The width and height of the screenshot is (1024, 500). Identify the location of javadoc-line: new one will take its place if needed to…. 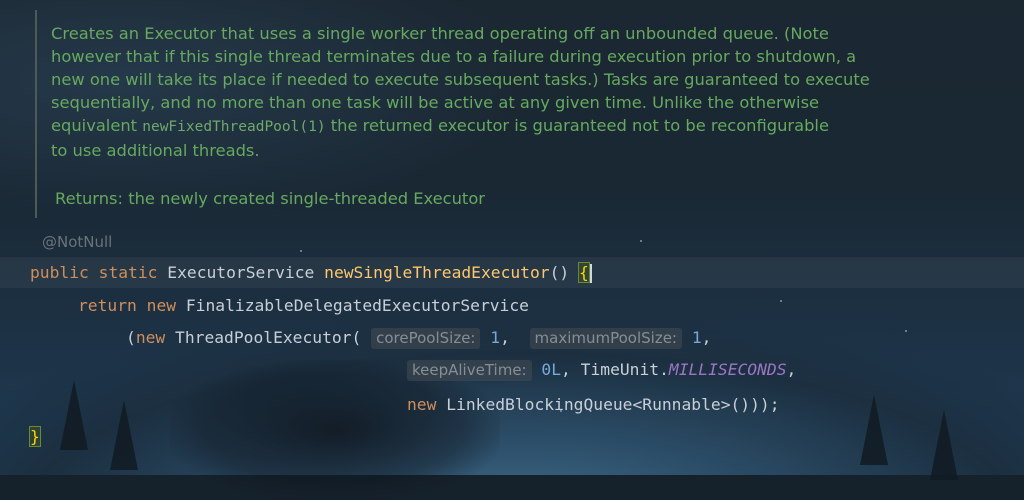
(460, 79).